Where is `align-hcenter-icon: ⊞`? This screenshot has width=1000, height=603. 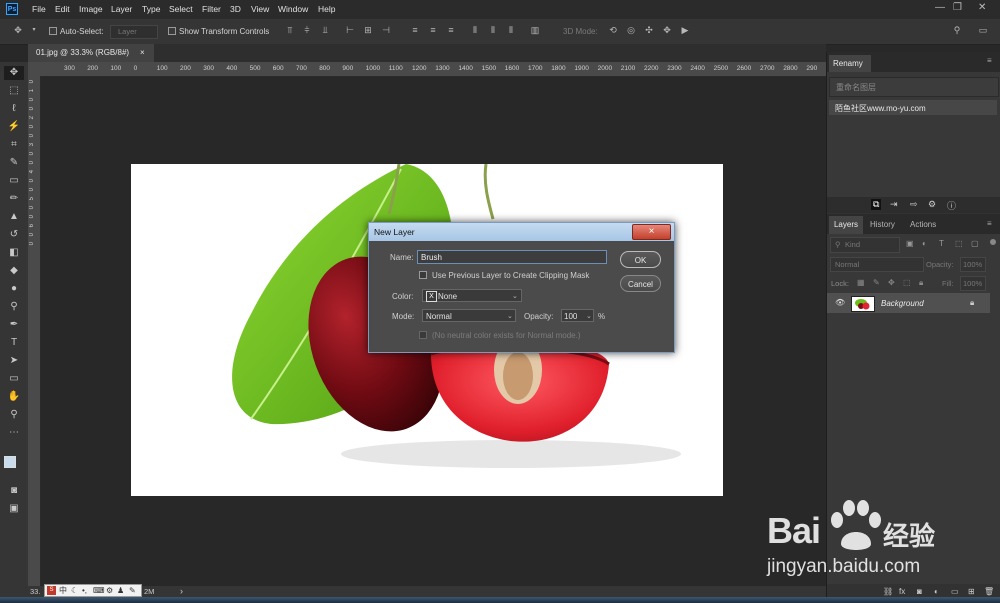
align-hcenter-icon: ⊞ is located at coordinates (368, 30).